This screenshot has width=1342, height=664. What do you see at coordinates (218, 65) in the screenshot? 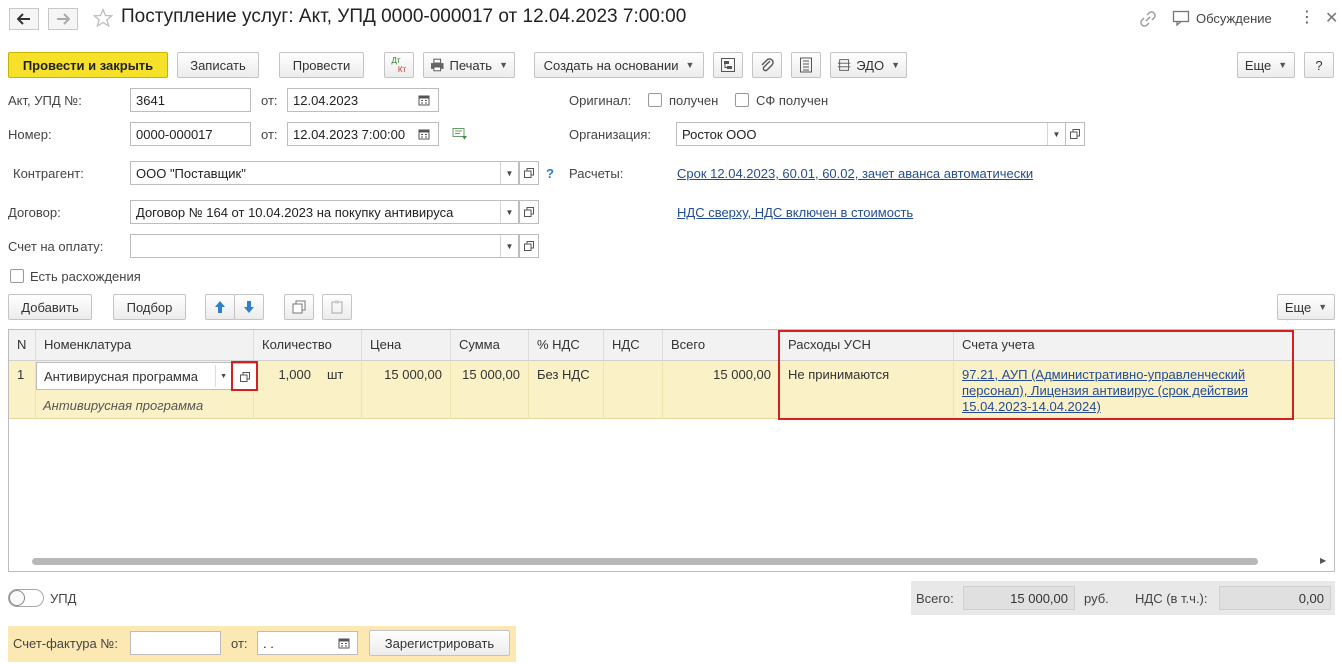
I see `save-button: Записать` at bounding box center [218, 65].